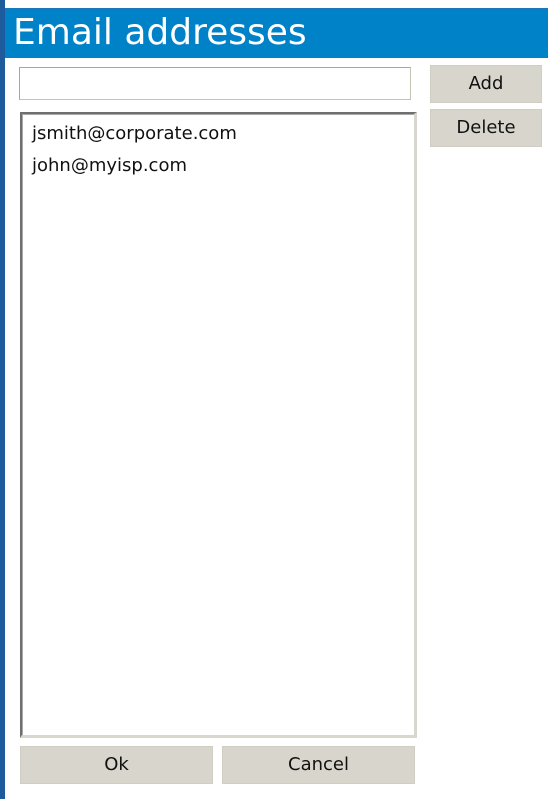 This screenshot has height=799, width=548. Describe the element at coordinates (486, 84) in the screenshot. I see `add-button: Add` at that location.